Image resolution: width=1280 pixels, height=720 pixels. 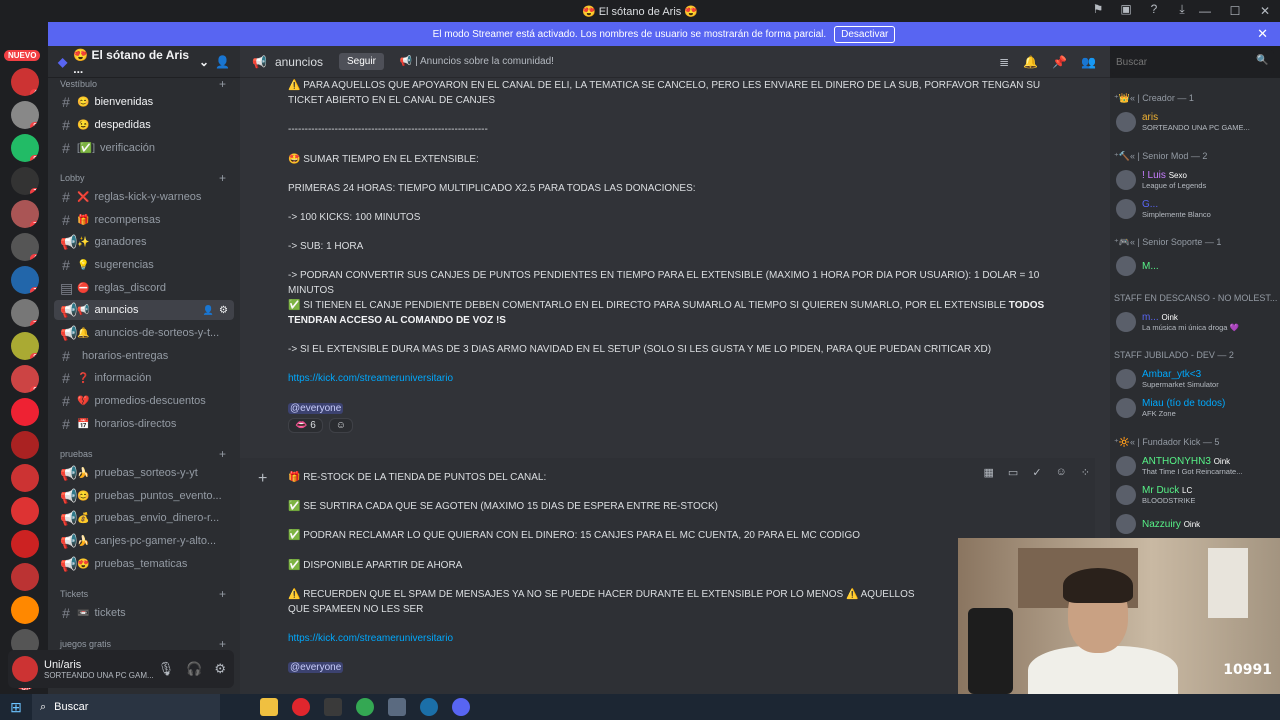 I want to click on channel-item: # 😊 bienvenidas, so click(x=144, y=102).